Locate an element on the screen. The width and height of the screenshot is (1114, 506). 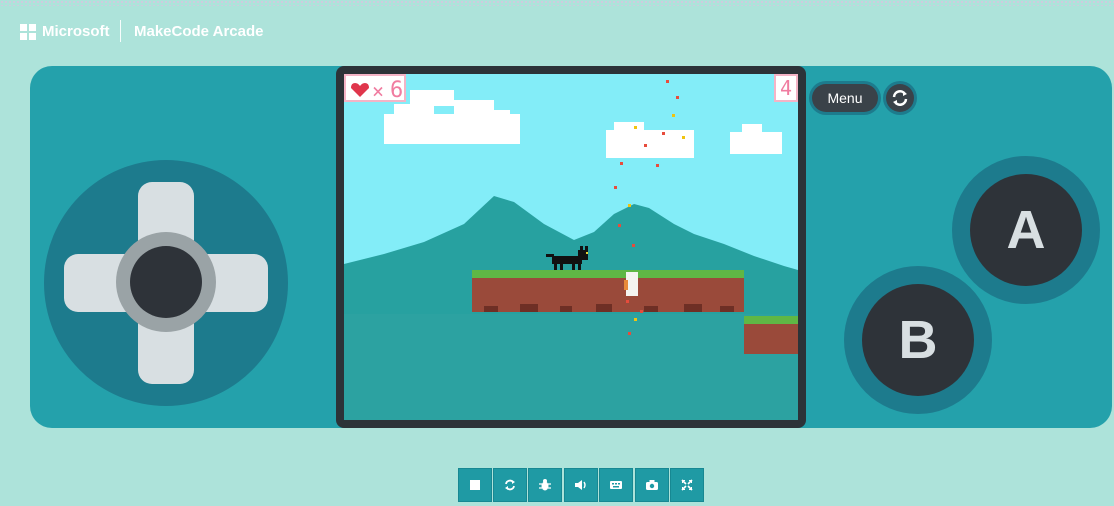
stop-icon is located at coordinates (475, 485).